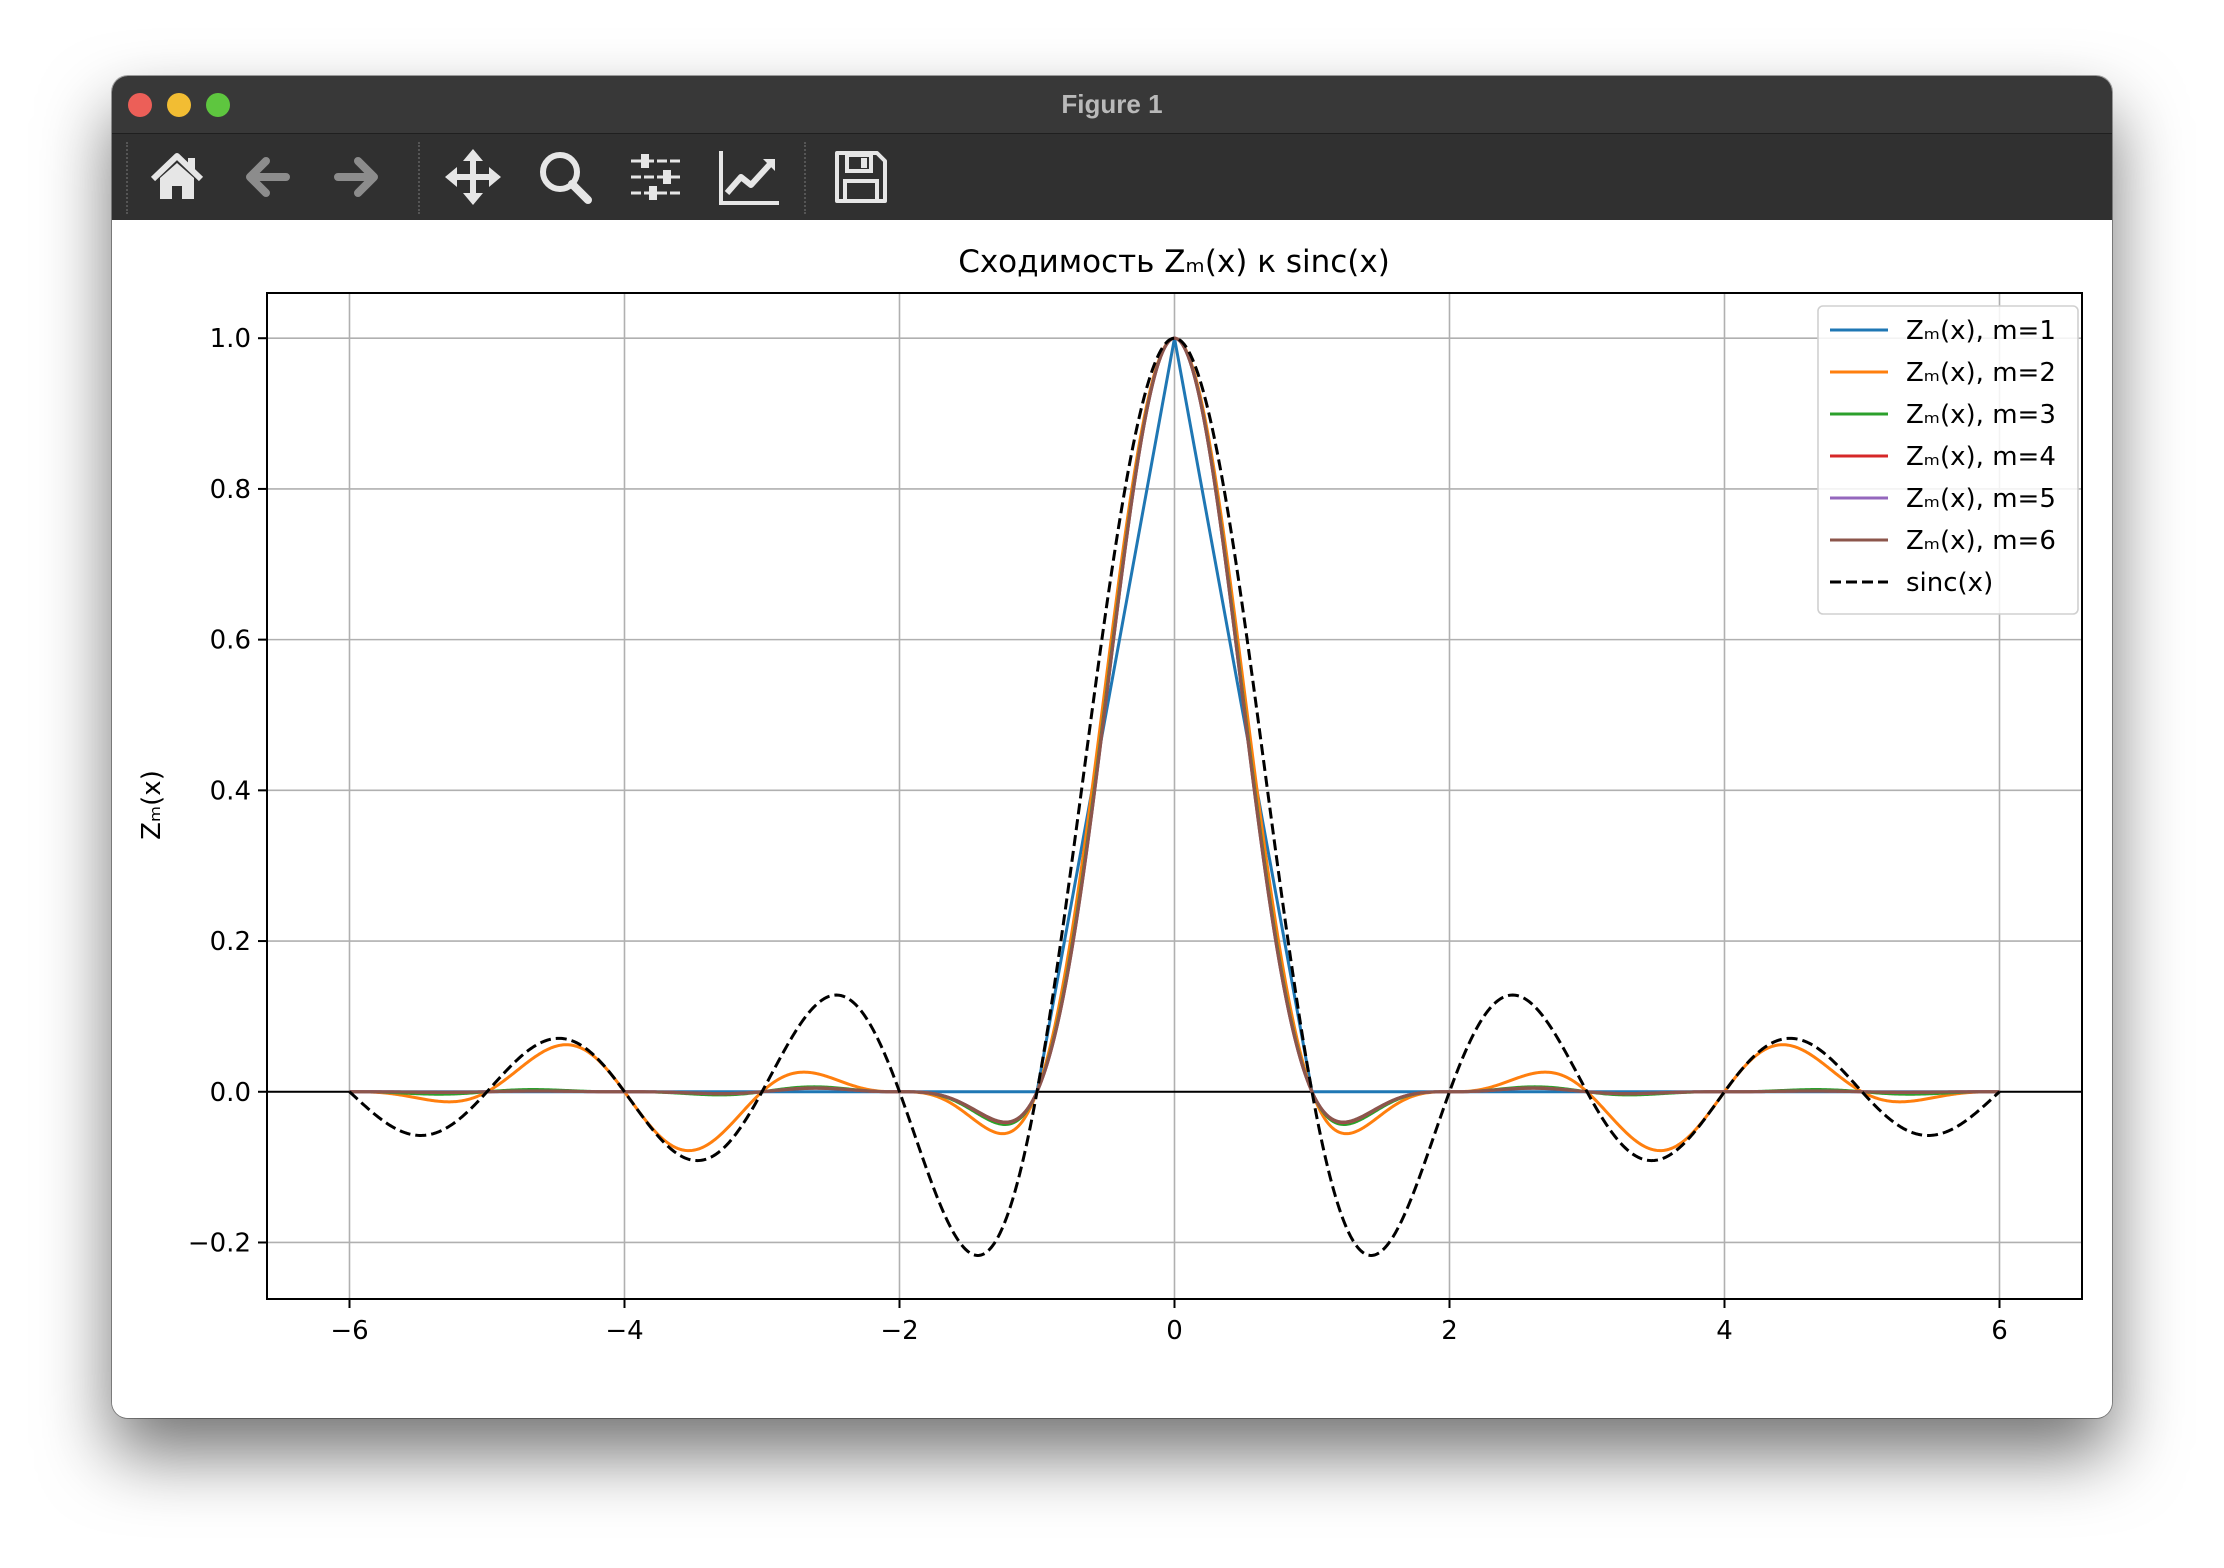  I want to click on home-button, so click(177, 177).